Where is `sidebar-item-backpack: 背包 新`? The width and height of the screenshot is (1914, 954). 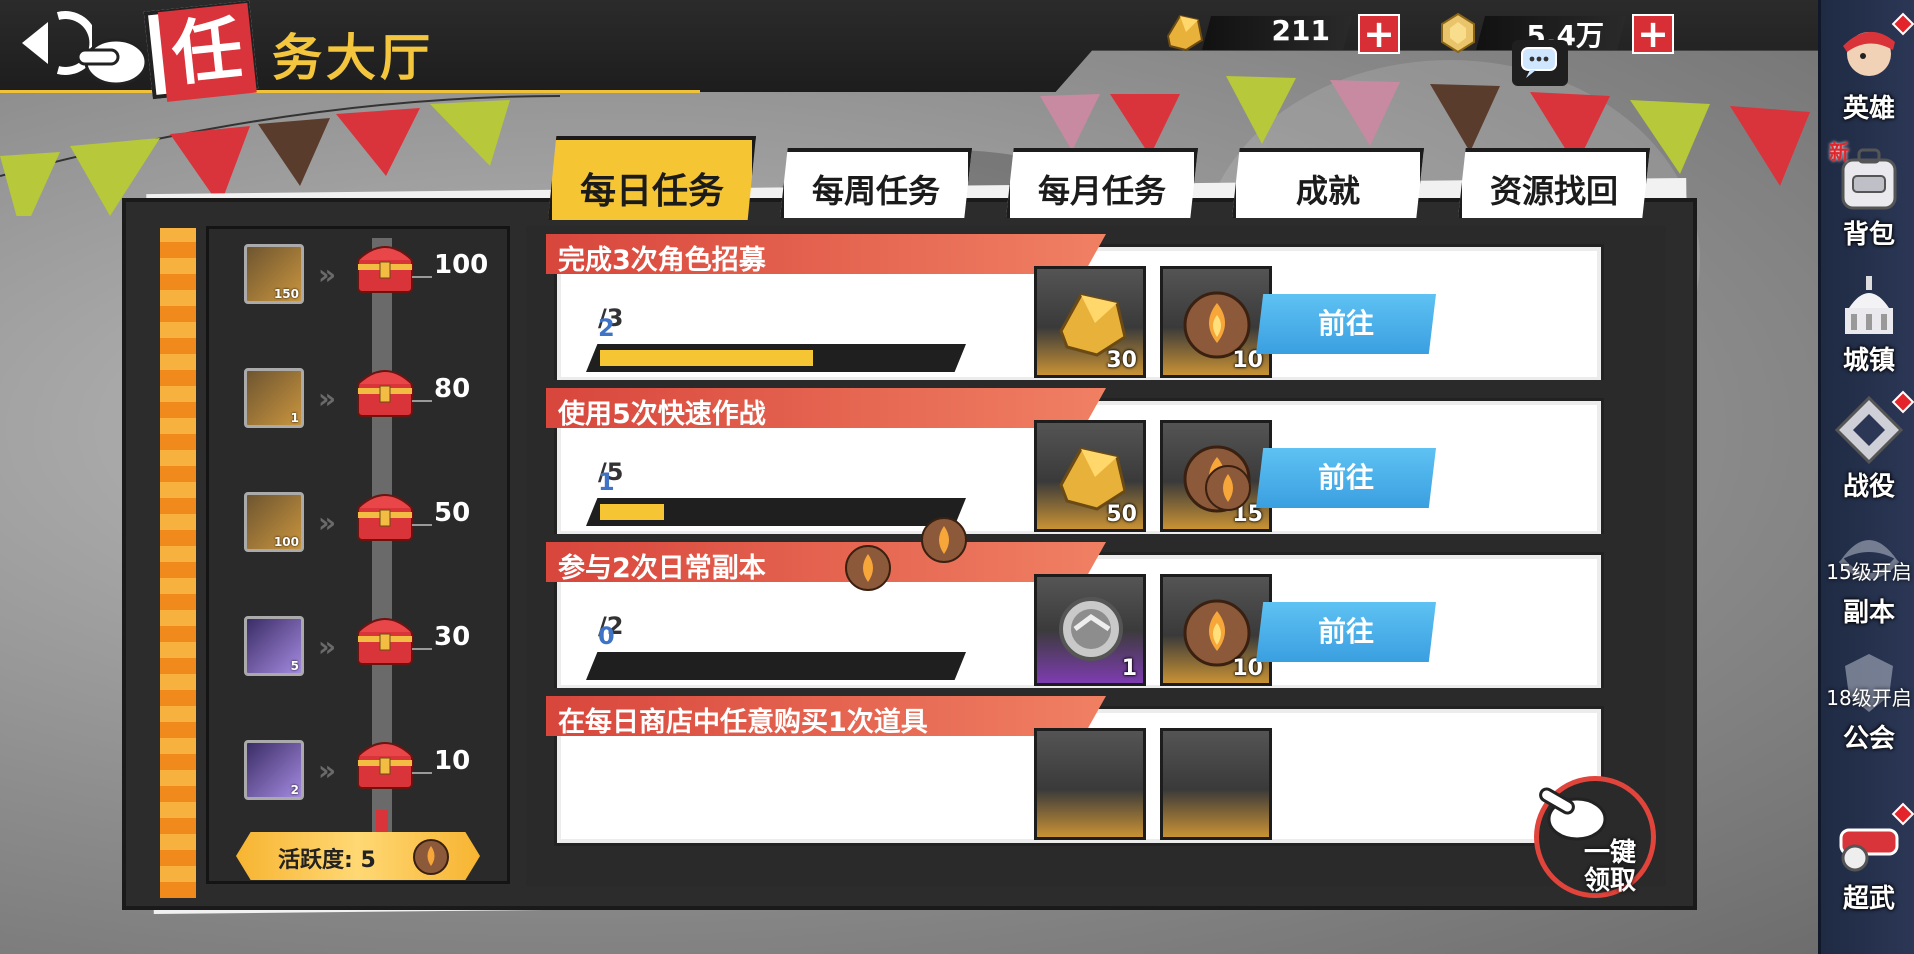 sidebar-item-backpack: 背包 新 is located at coordinates (1867, 196).